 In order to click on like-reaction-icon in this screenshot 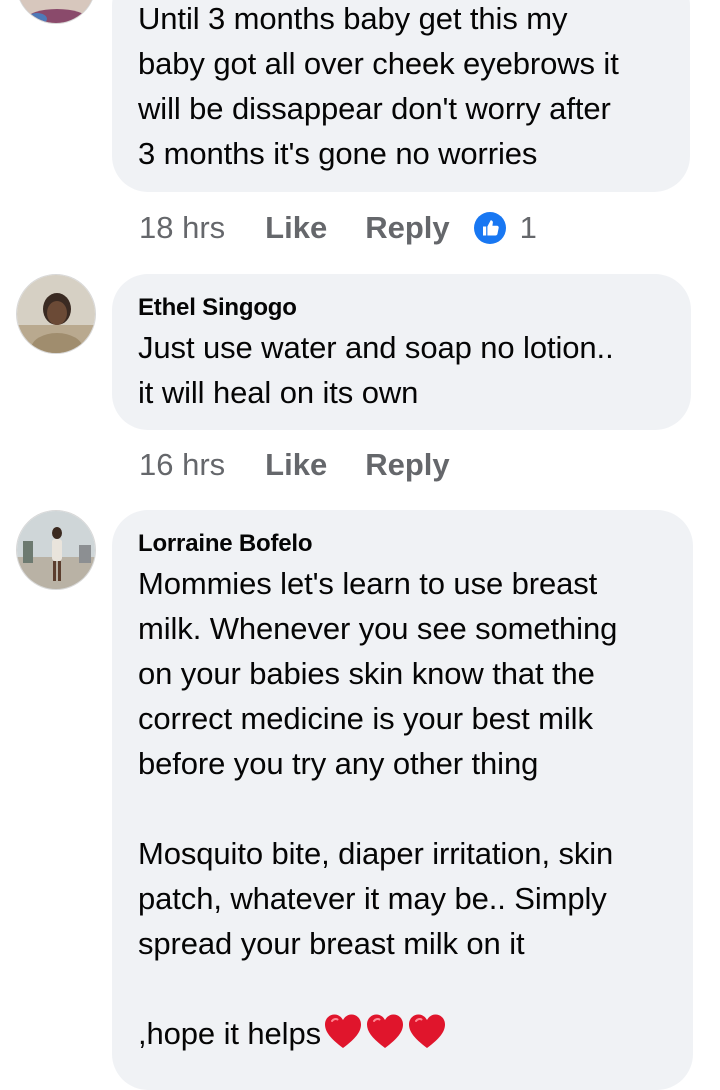, I will do `click(489, 228)`.